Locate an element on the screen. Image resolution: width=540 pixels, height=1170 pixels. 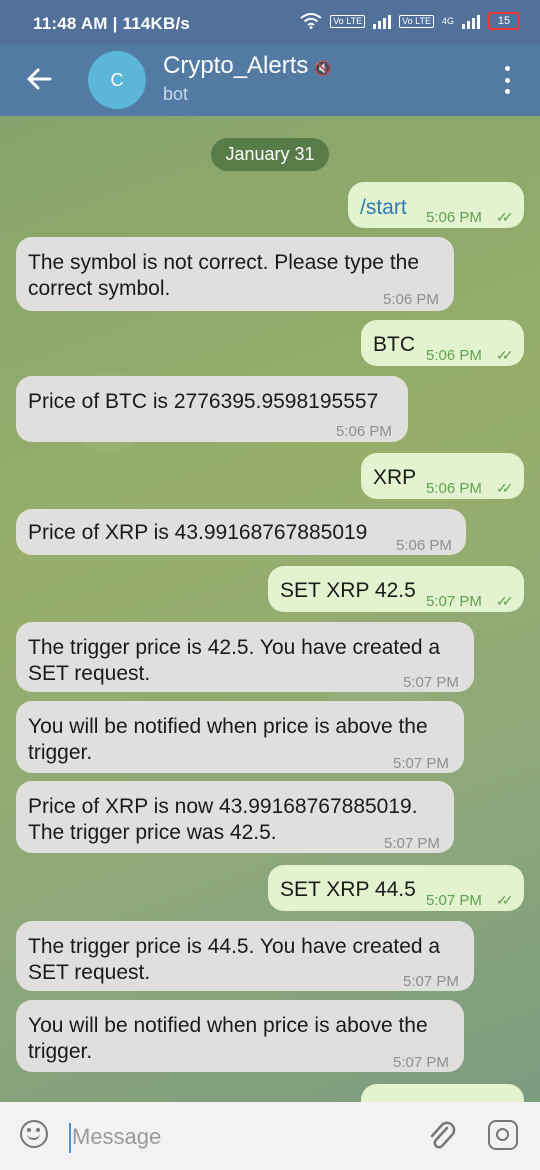
message-bubble-outgoing: SET XRP 42.5 5:07 PM ✓✓ is located at coordinates (396, 589).